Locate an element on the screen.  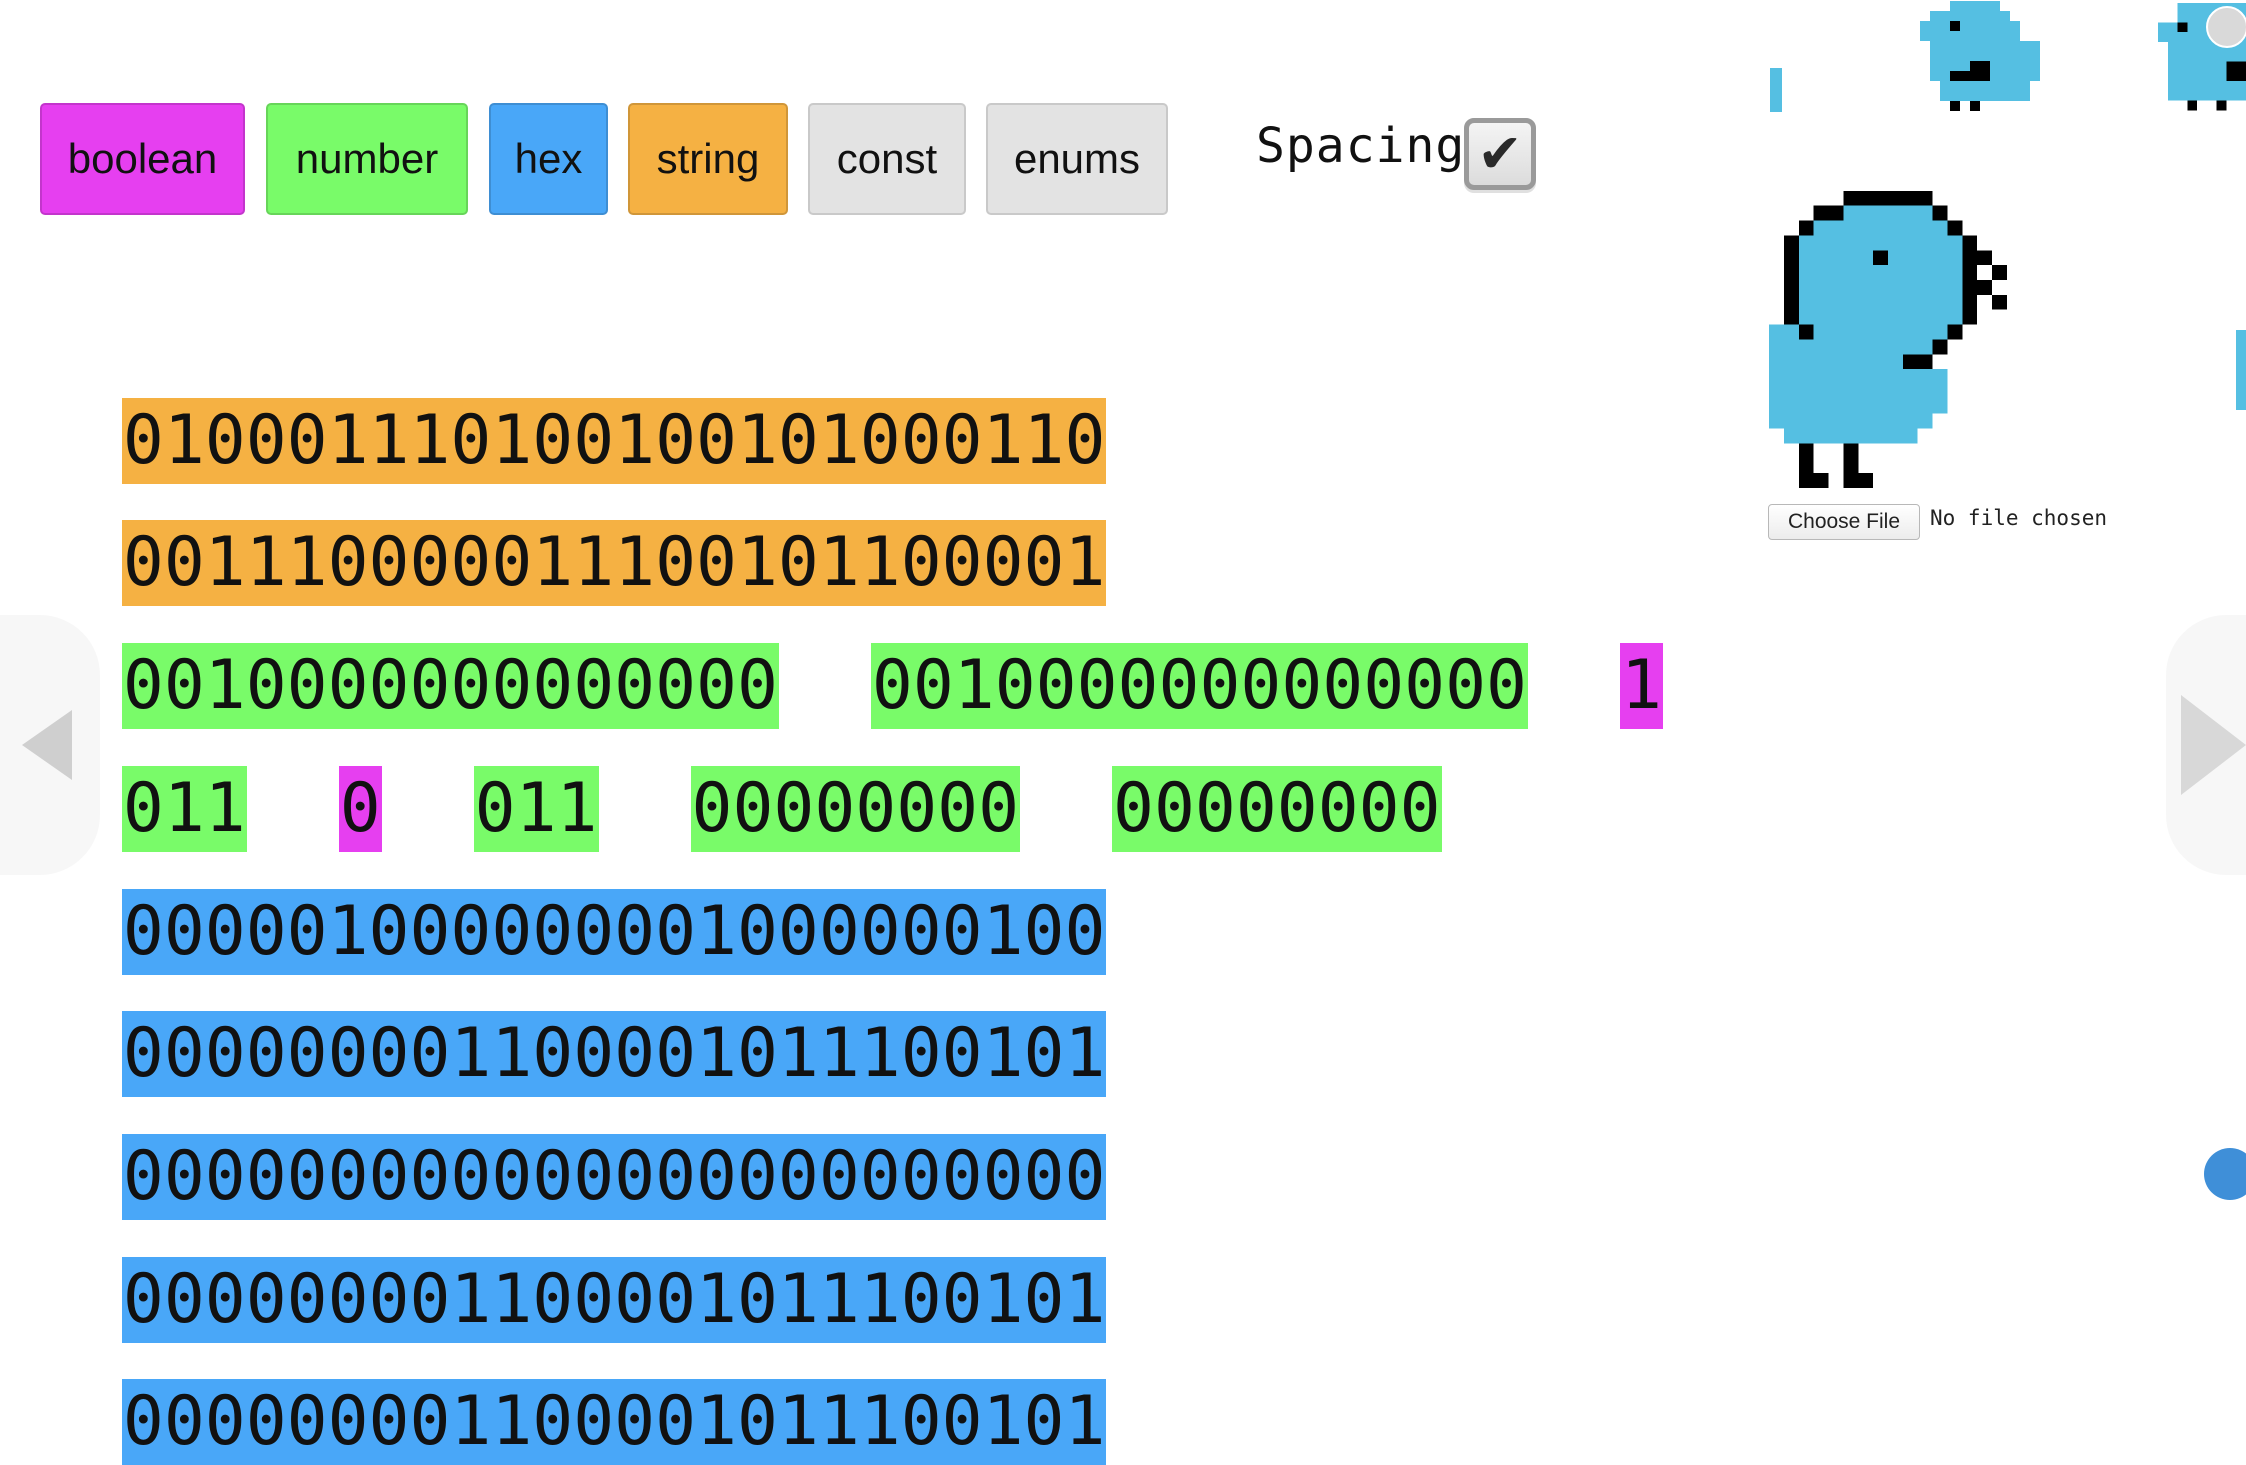
const-button: const is located at coordinates (887, 159).